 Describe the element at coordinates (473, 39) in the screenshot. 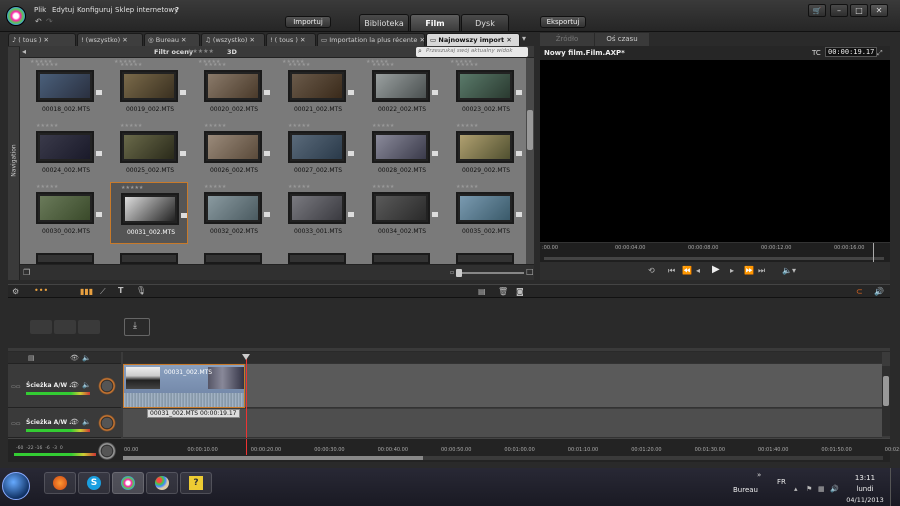

I see `library-tab-7: ▭ Najnowszy import ✕` at that location.